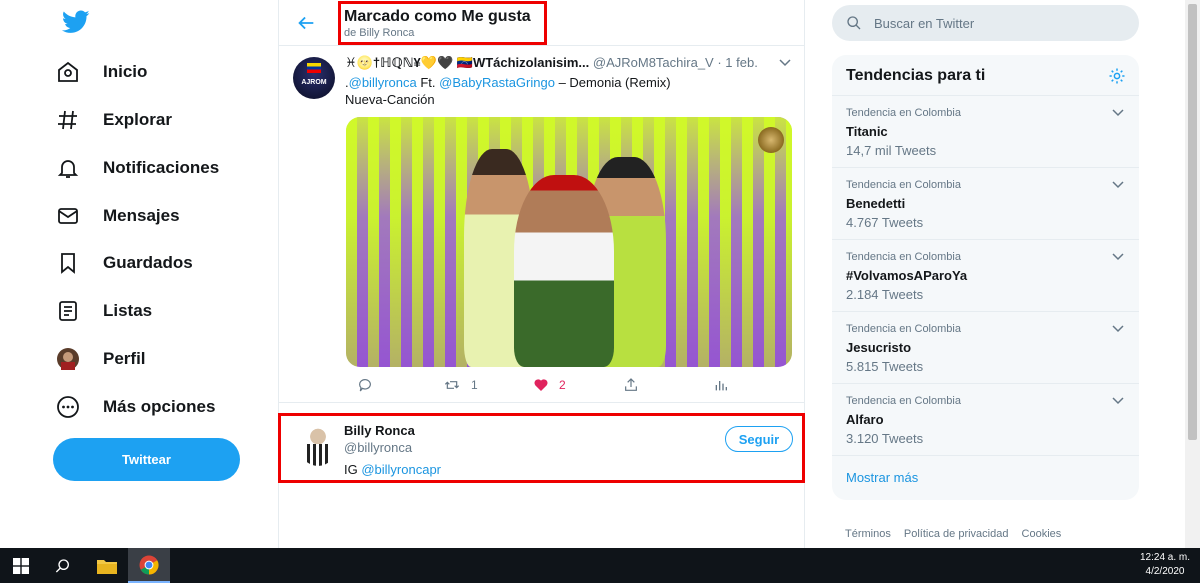 This screenshot has width=1200, height=583. I want to click on gear-icon, so click(1117, 76).